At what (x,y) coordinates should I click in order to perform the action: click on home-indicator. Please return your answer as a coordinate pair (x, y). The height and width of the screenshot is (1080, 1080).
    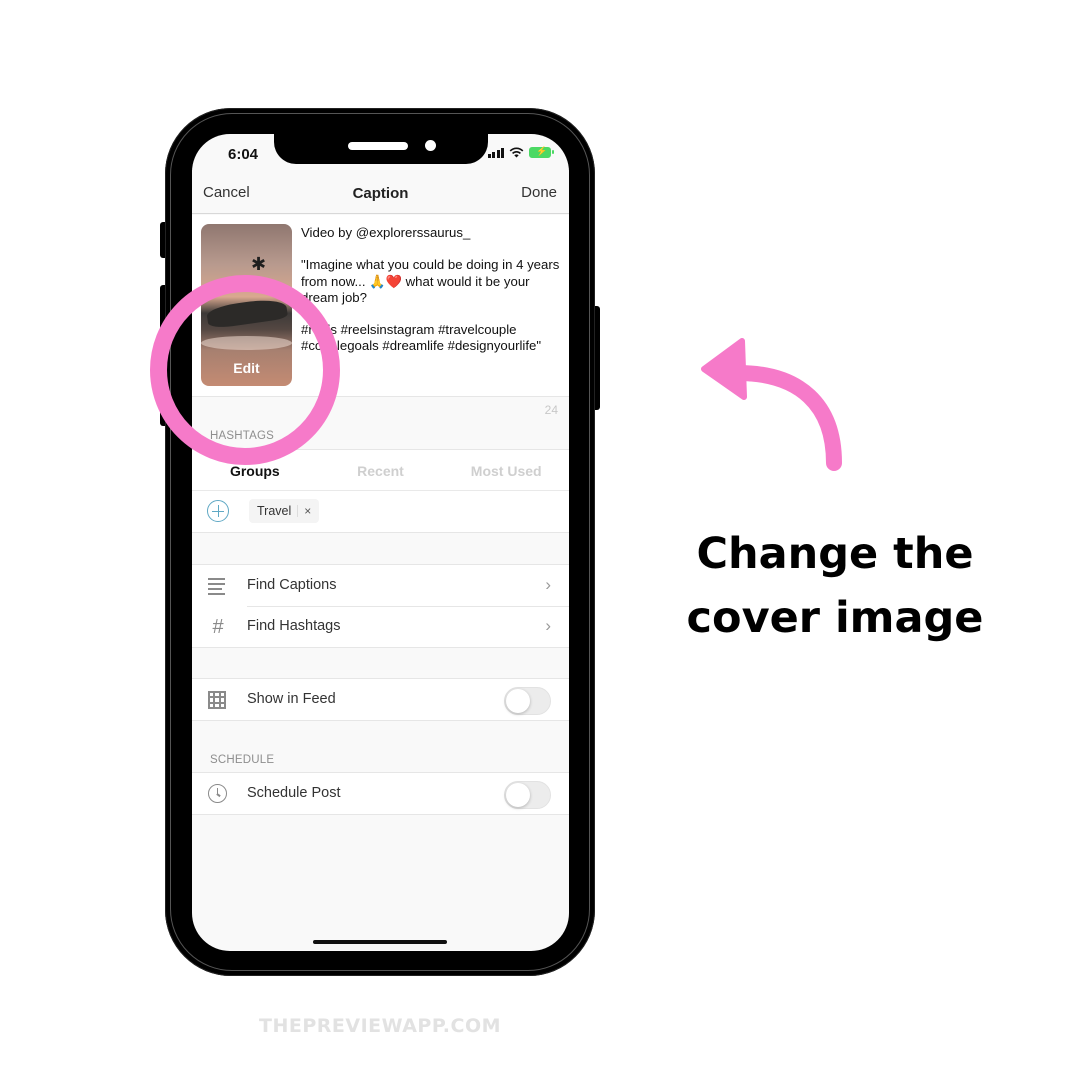
    Looking at the image, I should click on (380, 942).